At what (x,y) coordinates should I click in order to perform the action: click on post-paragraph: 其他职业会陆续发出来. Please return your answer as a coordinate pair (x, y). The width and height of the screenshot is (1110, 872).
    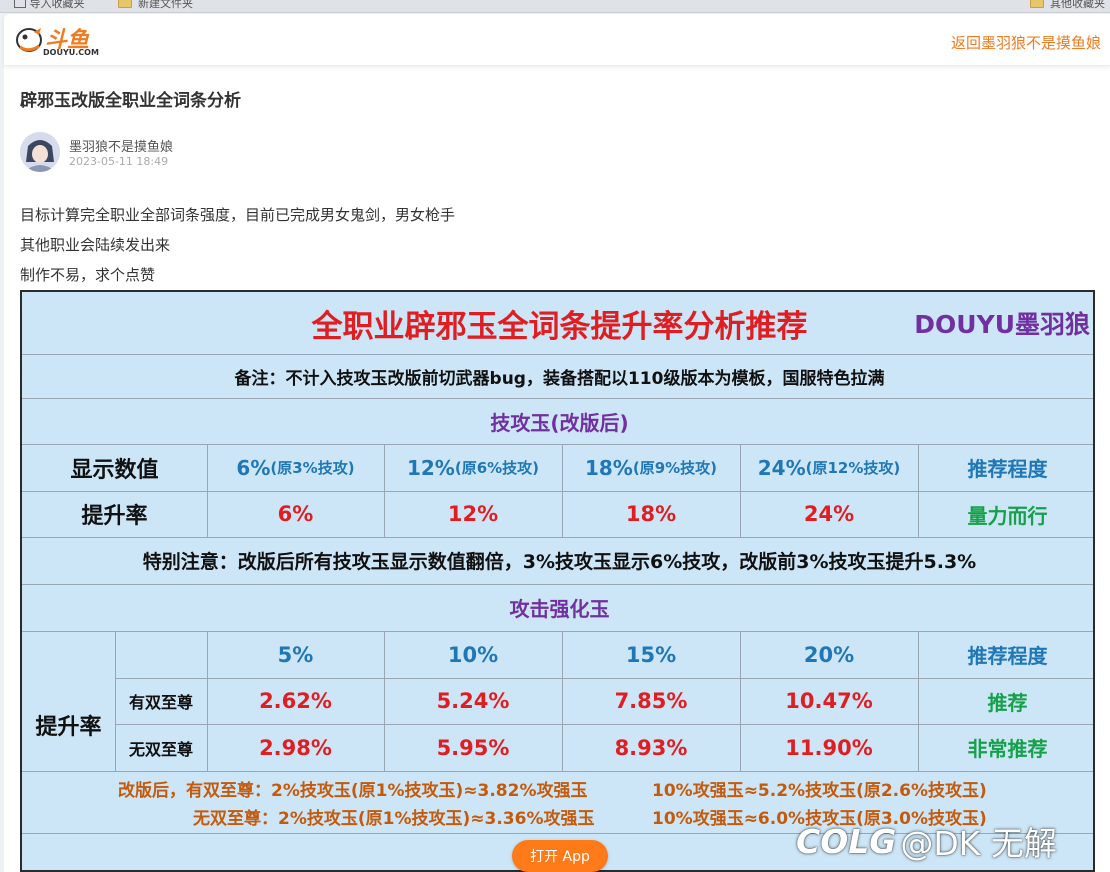
    Looking at the image, I should click on (95, 245).